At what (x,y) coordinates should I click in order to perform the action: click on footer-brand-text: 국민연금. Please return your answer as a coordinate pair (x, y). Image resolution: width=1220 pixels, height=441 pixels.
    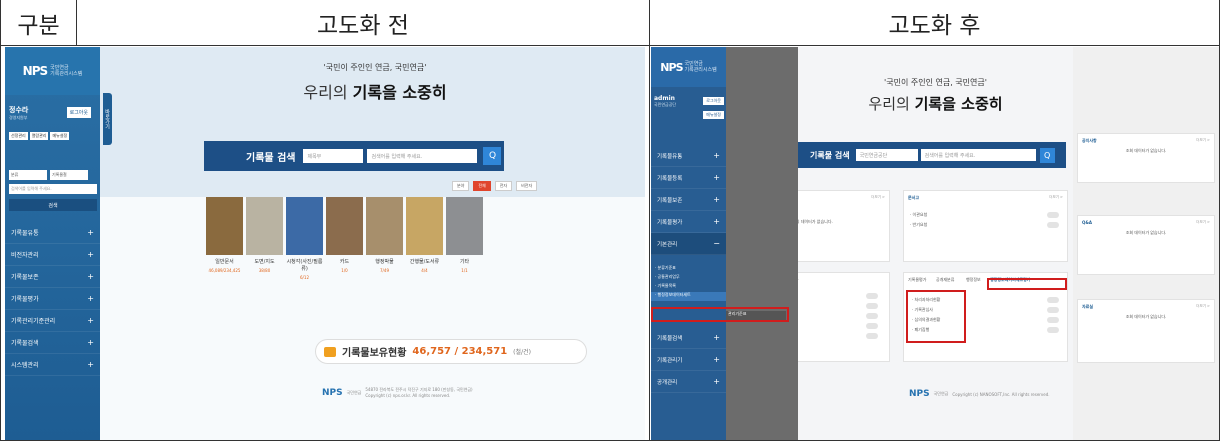
    Looking at the image, I should click on (354, 392).